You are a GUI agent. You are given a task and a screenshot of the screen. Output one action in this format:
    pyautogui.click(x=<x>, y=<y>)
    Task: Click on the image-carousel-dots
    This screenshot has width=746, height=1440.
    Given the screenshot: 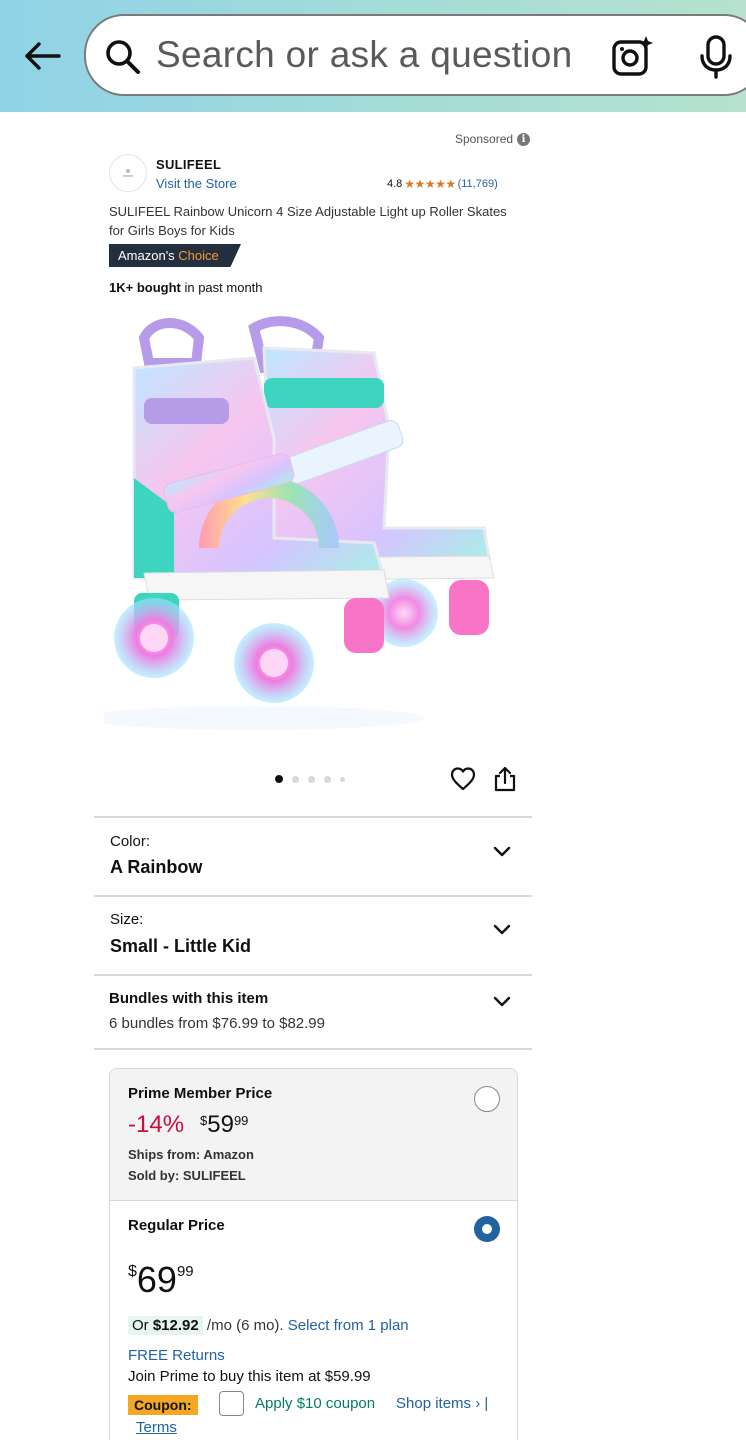 What is the action you would take?
    pyautogui.click(x=310, y=779)
    